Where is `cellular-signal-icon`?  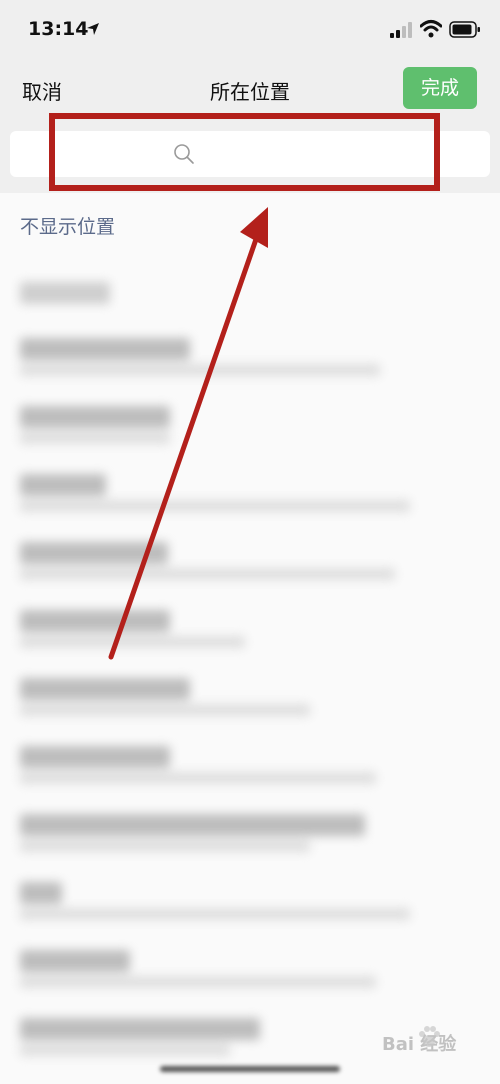
cellular-signal-icon is located at coordinates (401, 30).